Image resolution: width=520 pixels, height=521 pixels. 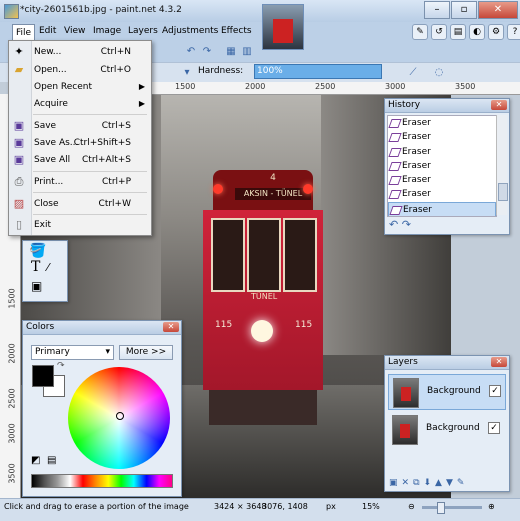 I want to click on open-folder-icon: ▰, so click(x=19, y=69).